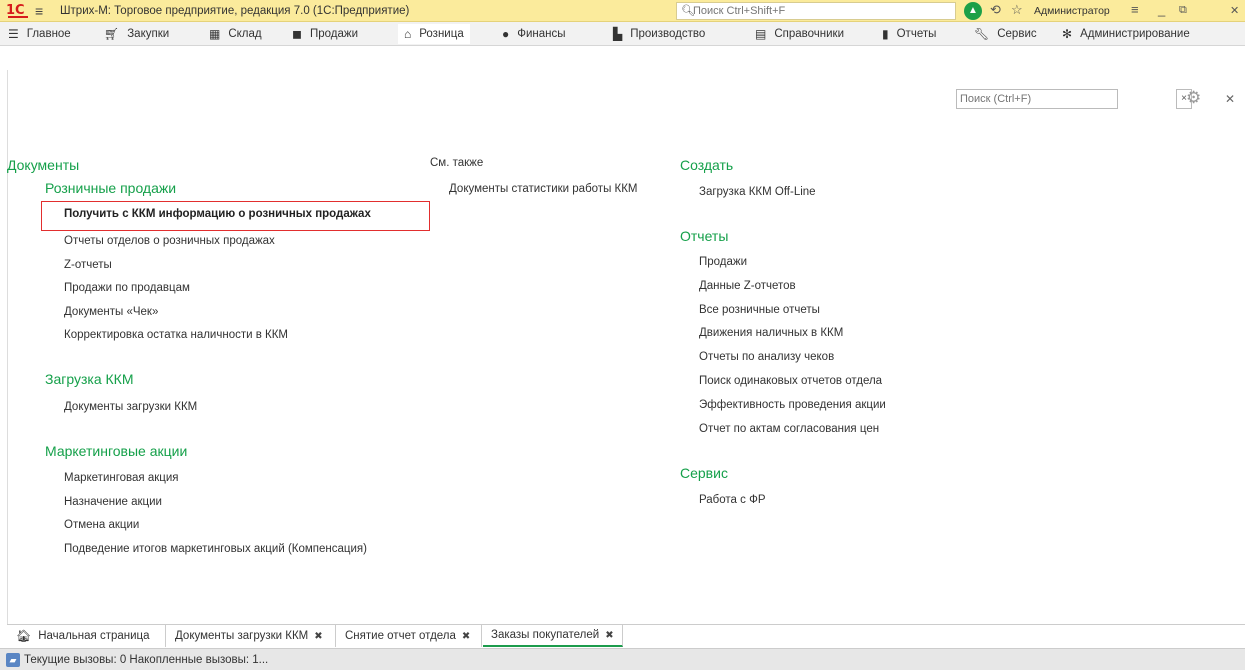  I want to click on settings-menu-icon: ≡, so click(1135, 9).